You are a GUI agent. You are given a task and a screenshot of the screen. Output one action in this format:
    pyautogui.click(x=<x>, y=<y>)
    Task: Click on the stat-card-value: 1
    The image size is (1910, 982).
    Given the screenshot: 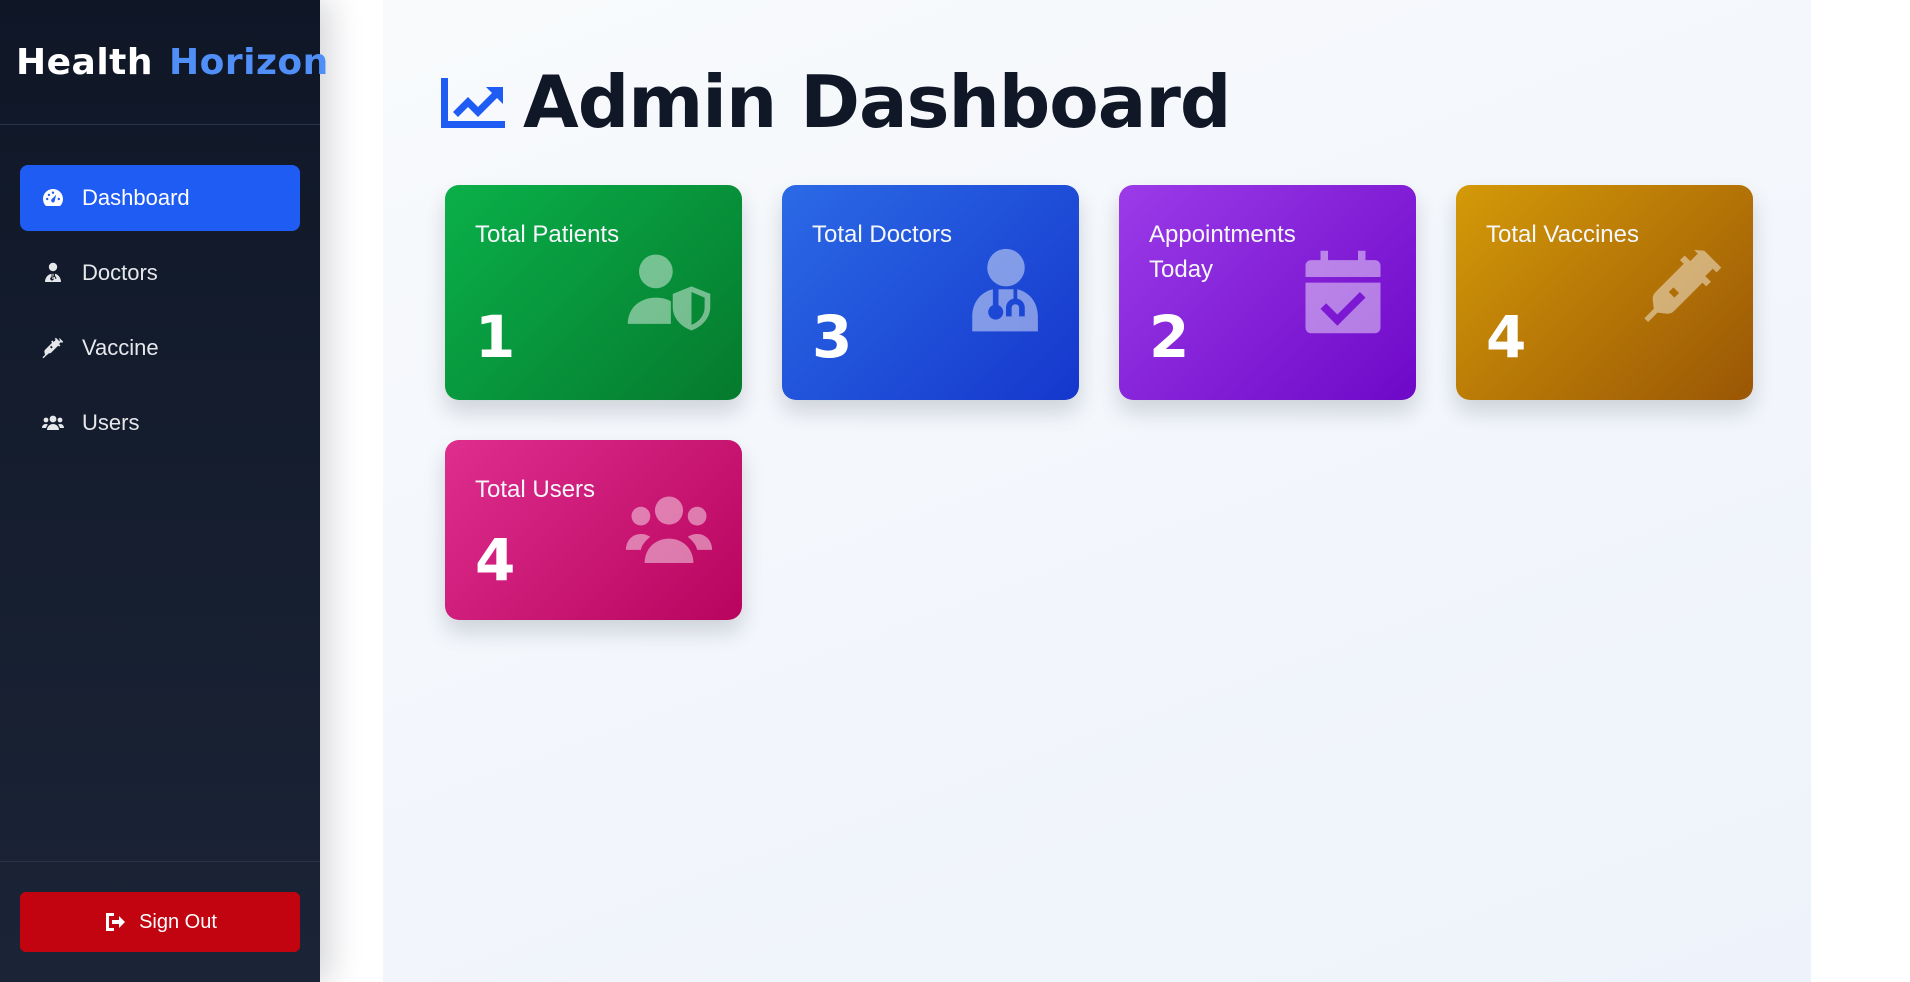 What is the action you would take?
    pyautogui.click(x=495, y=337)
    